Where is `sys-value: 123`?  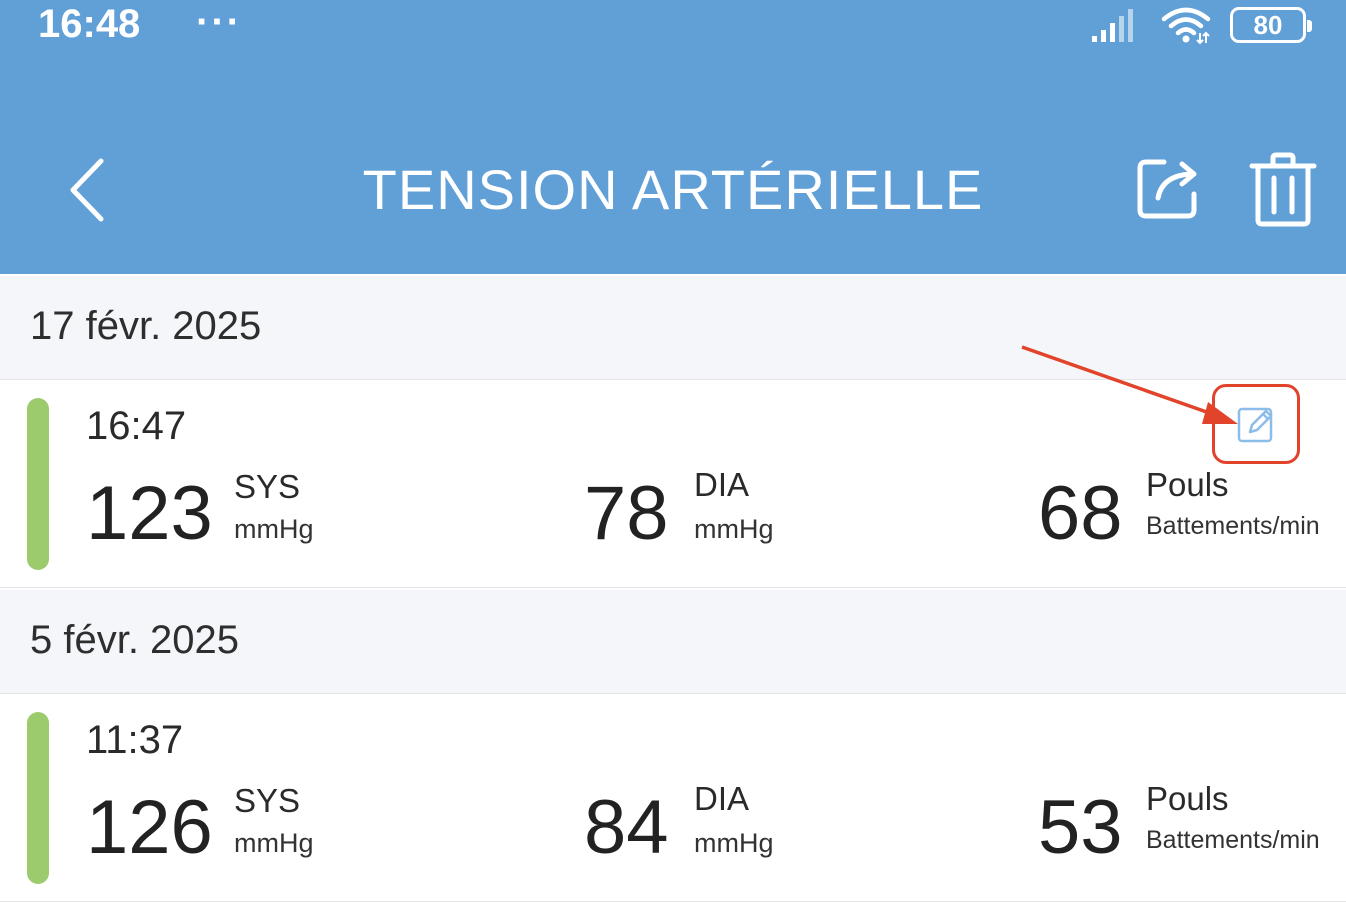
sys-value: 123 is located at coordinates (149, 513).